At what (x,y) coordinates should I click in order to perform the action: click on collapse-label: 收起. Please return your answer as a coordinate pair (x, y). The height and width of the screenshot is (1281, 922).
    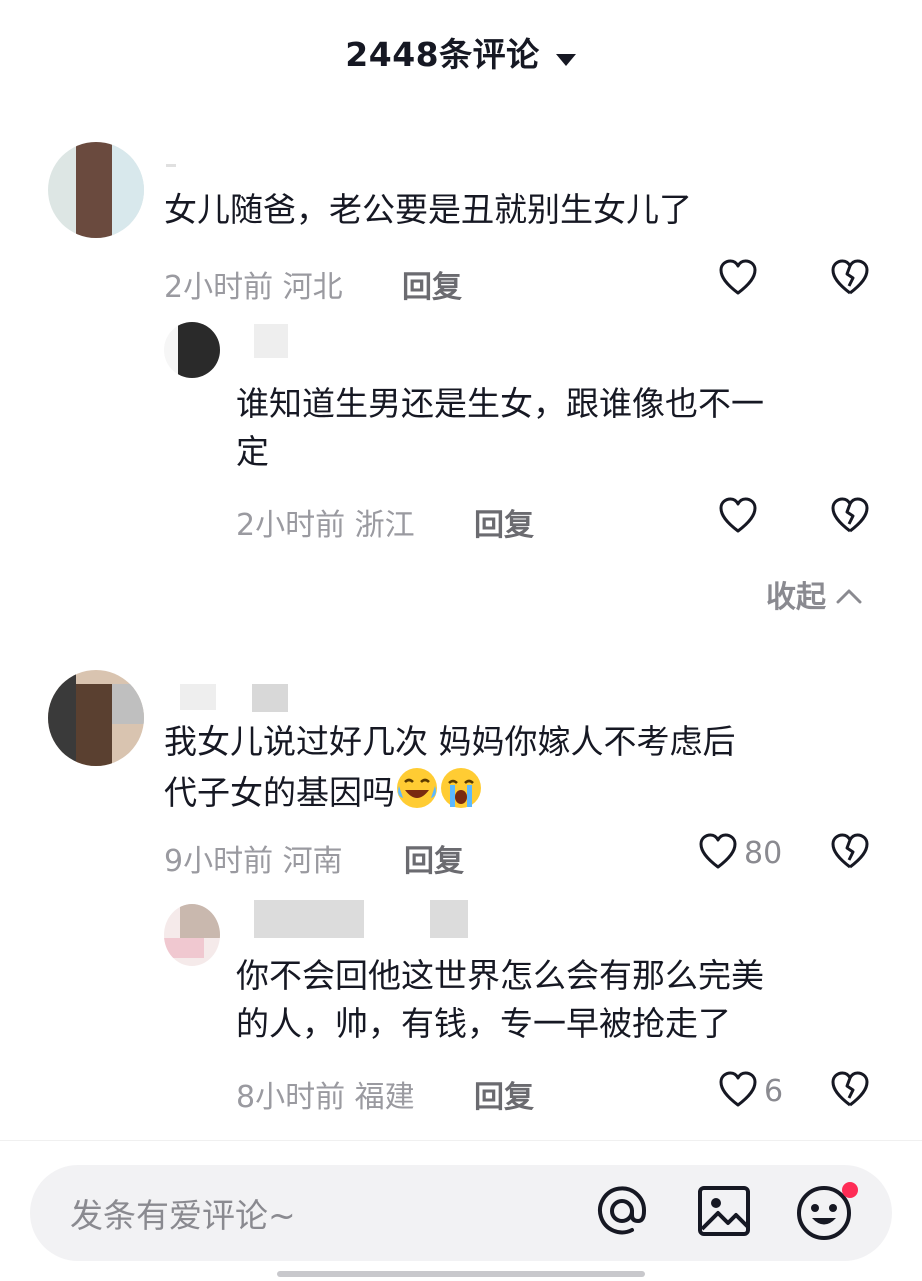
    Looking at the image, I should click on (796, 597).